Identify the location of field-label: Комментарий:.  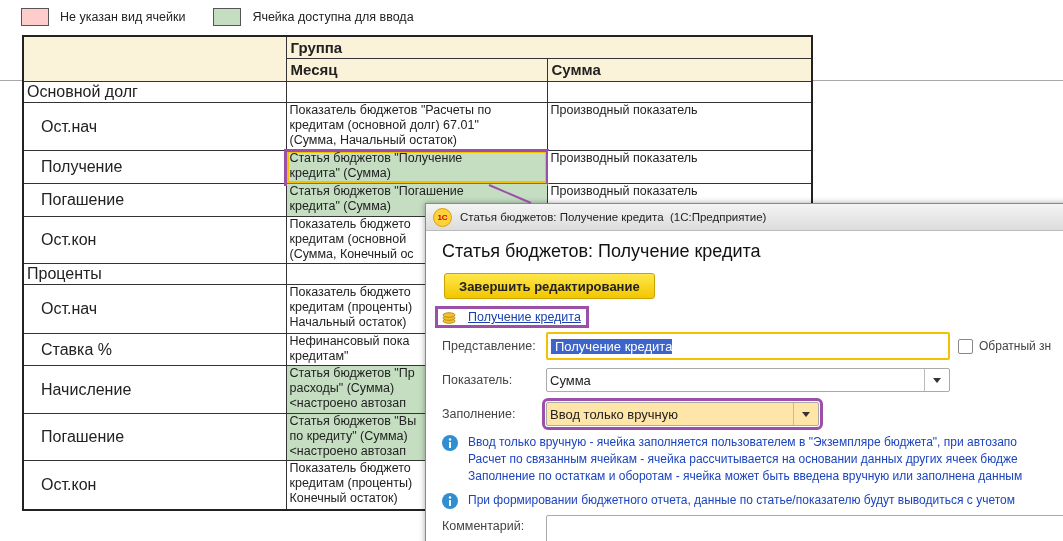
(484, 526).